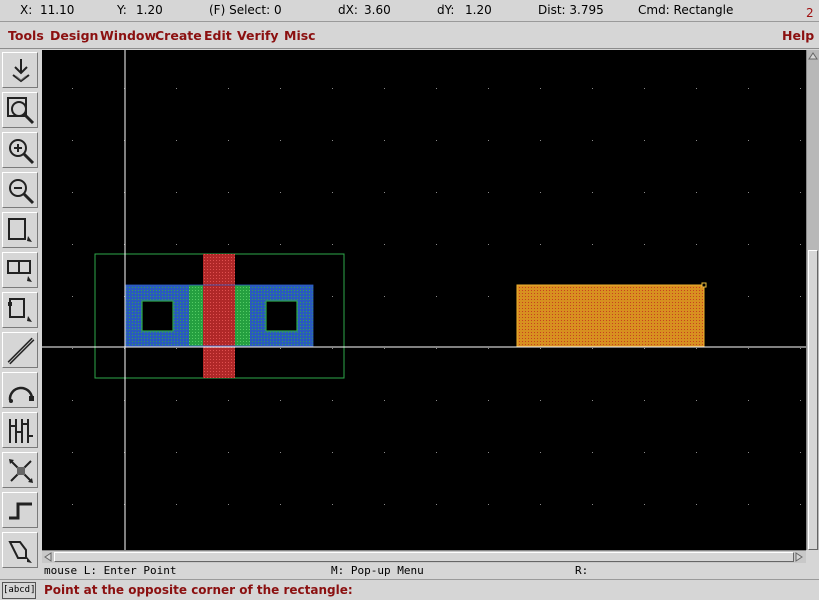 This screenshot has height=600, width=819. Describe the element at coordinates (281, 316) in the screenshot. I see `contact-cut-right` at that location.